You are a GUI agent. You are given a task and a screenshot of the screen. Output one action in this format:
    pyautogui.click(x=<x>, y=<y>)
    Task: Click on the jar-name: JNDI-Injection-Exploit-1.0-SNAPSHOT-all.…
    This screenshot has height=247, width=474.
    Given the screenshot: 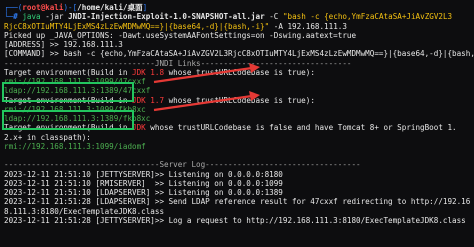 What is the action you would take?
    pyautogui.click(x=166, y=17)
    